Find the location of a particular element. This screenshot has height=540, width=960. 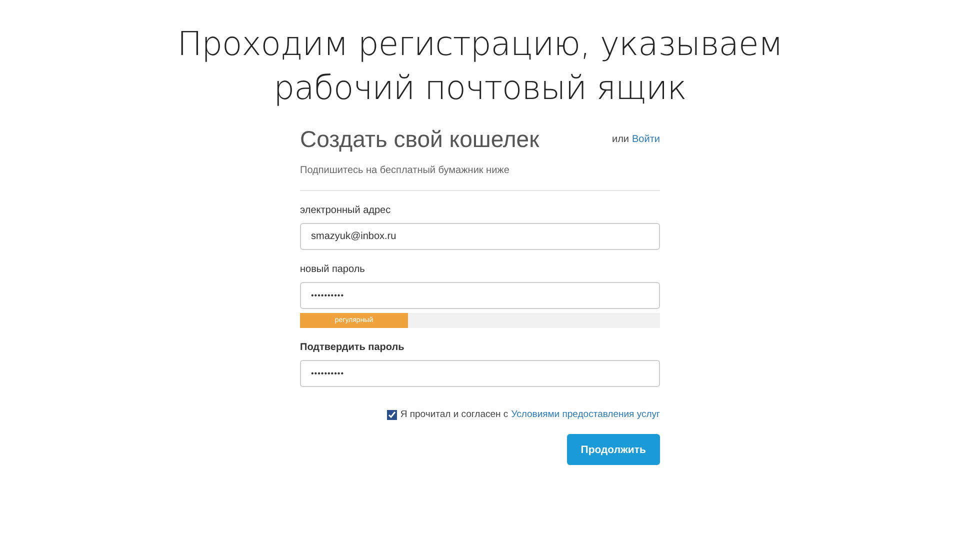

form-subtitle: Подпишитесь на бесплатный бумажник ниже is located at coordinates (480, 178).